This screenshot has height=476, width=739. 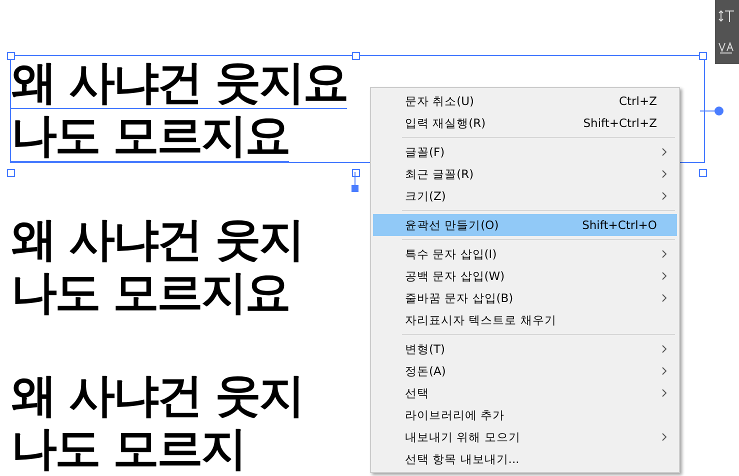 I want to click on menu-item: 입력 재실행(R) Shift+Ctrl+Z, so click(x=525, y=123).